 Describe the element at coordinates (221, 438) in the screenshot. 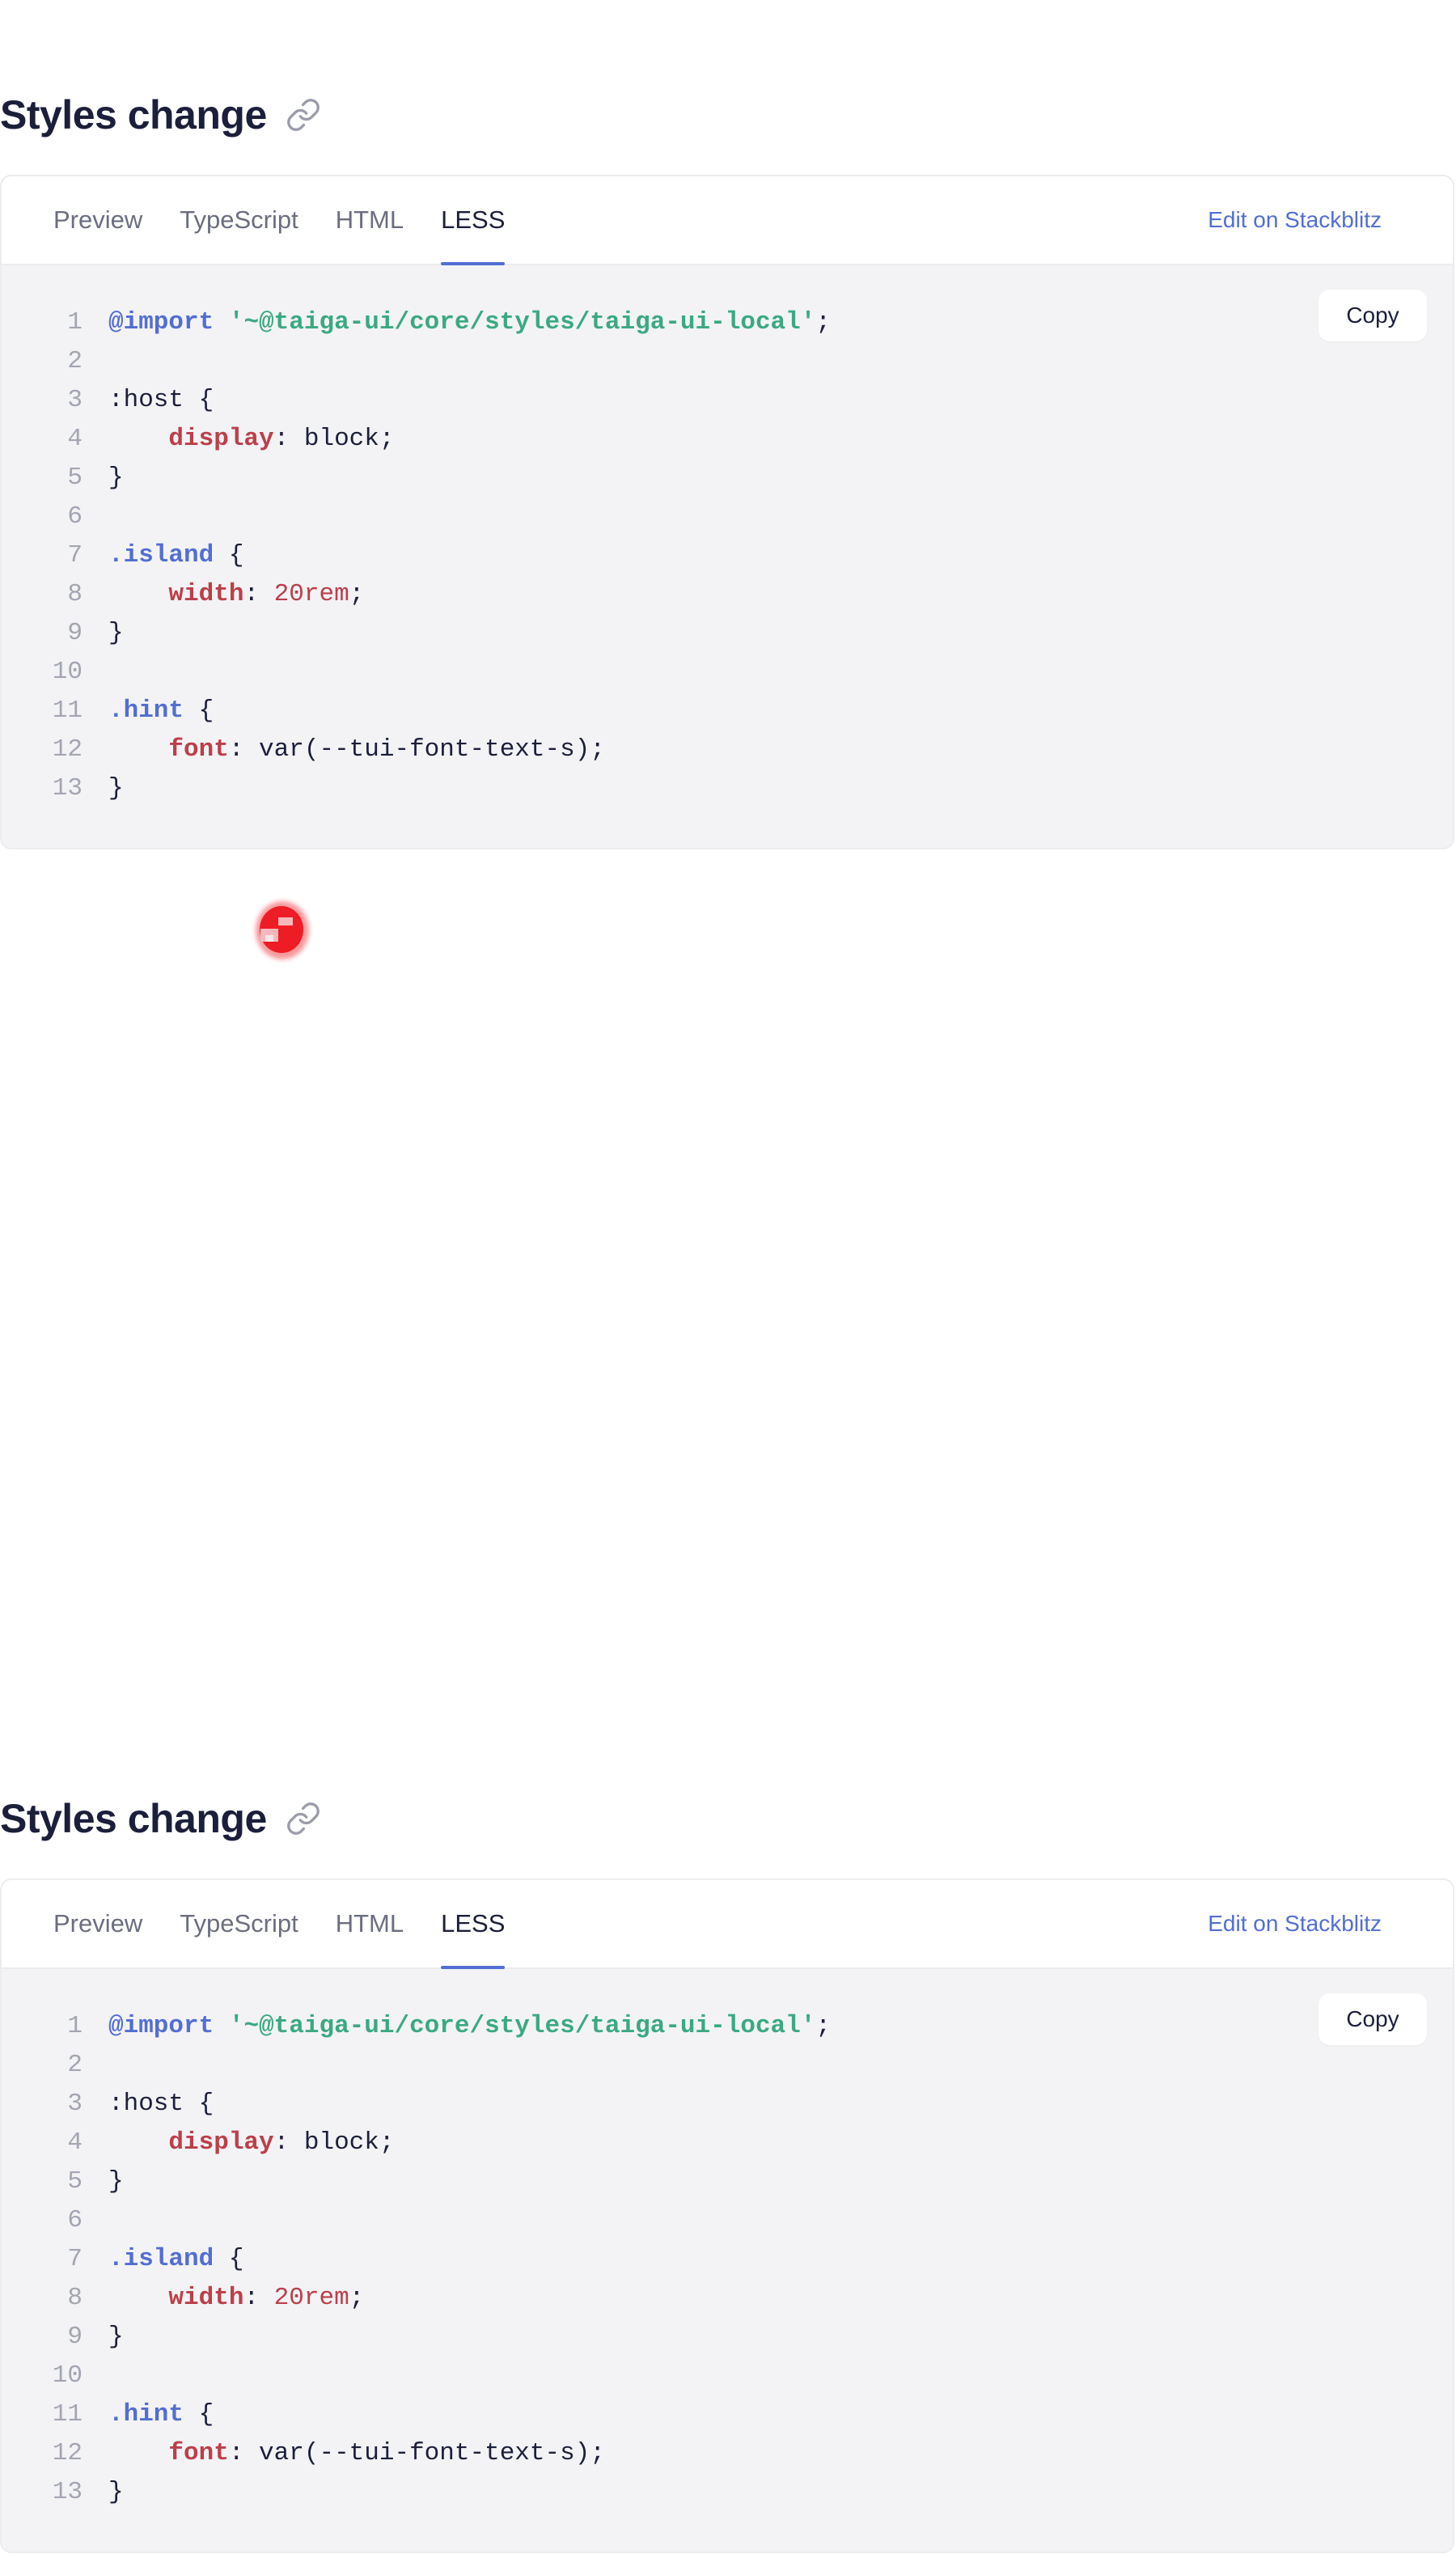

I see `code-token: display` at that location.